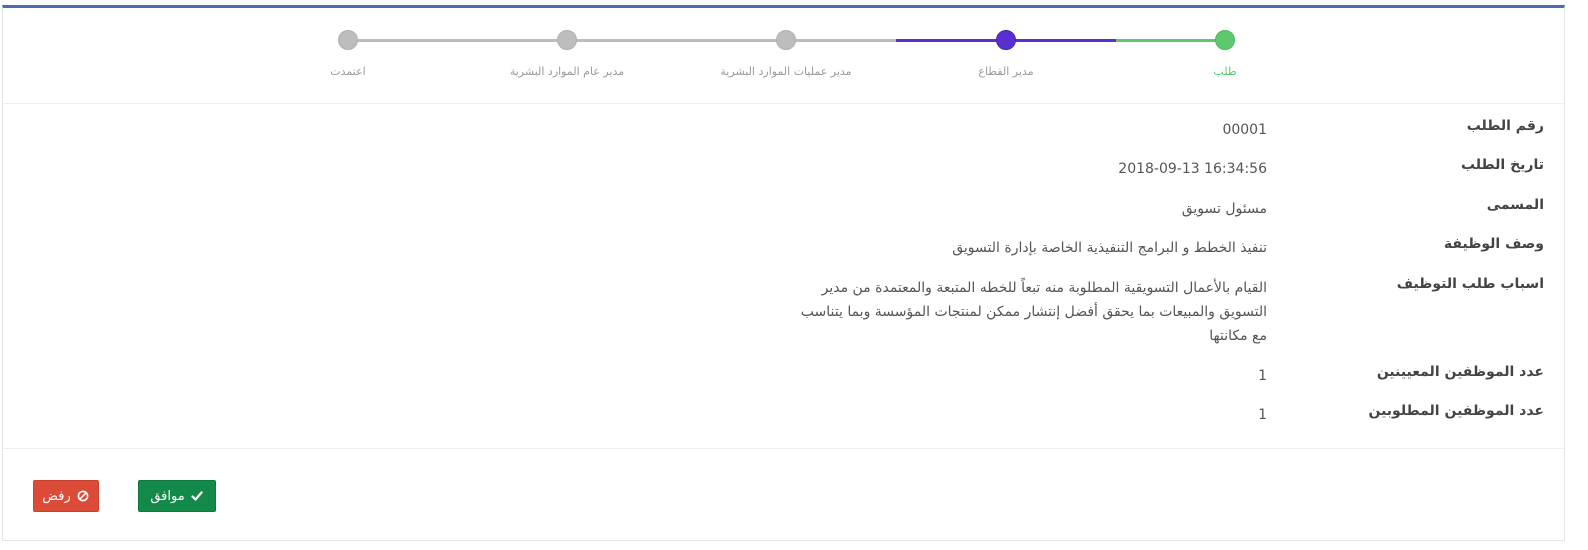  I want to click on divider-bottom, so click(783, 448).